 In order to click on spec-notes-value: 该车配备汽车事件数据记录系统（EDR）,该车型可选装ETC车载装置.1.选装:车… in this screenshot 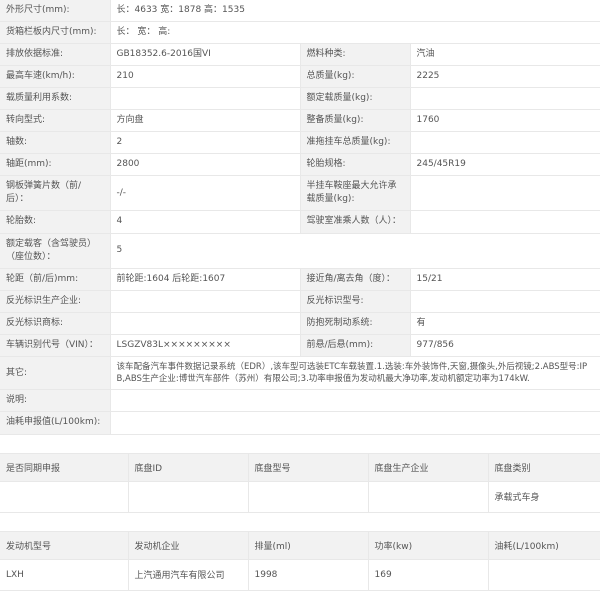, I will do `click(355, 373)`.